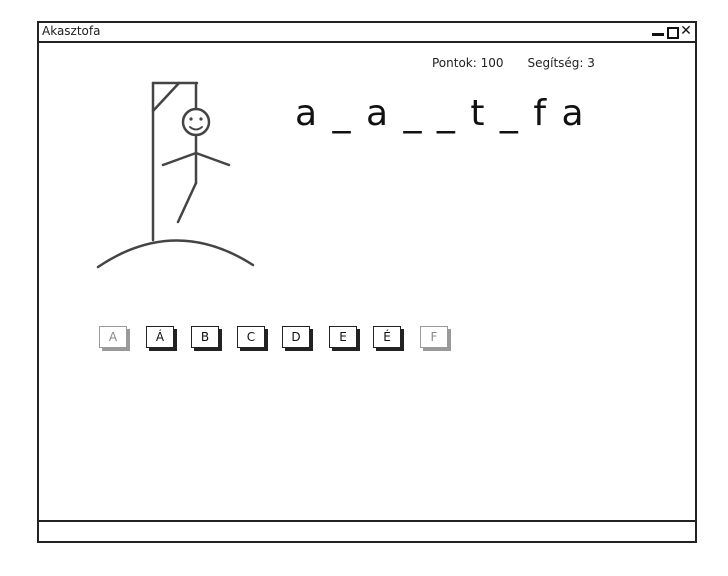 The width and height of the screenshot is (728, 576). I want to click on hangman-left-arm, so click(179, 159).